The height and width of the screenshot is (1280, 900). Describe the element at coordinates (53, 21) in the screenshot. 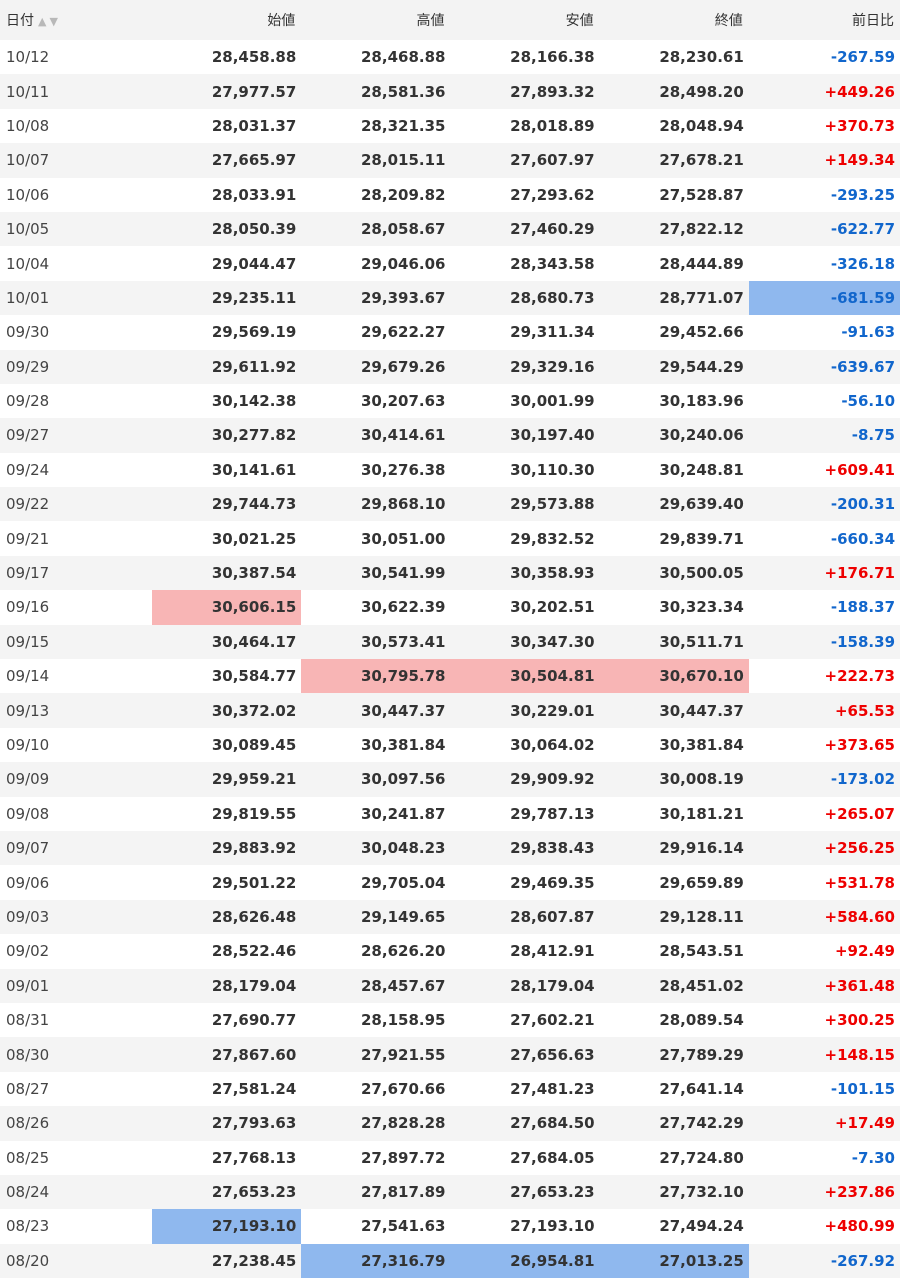

I see `sort-descending-icon: ▼` at that location.